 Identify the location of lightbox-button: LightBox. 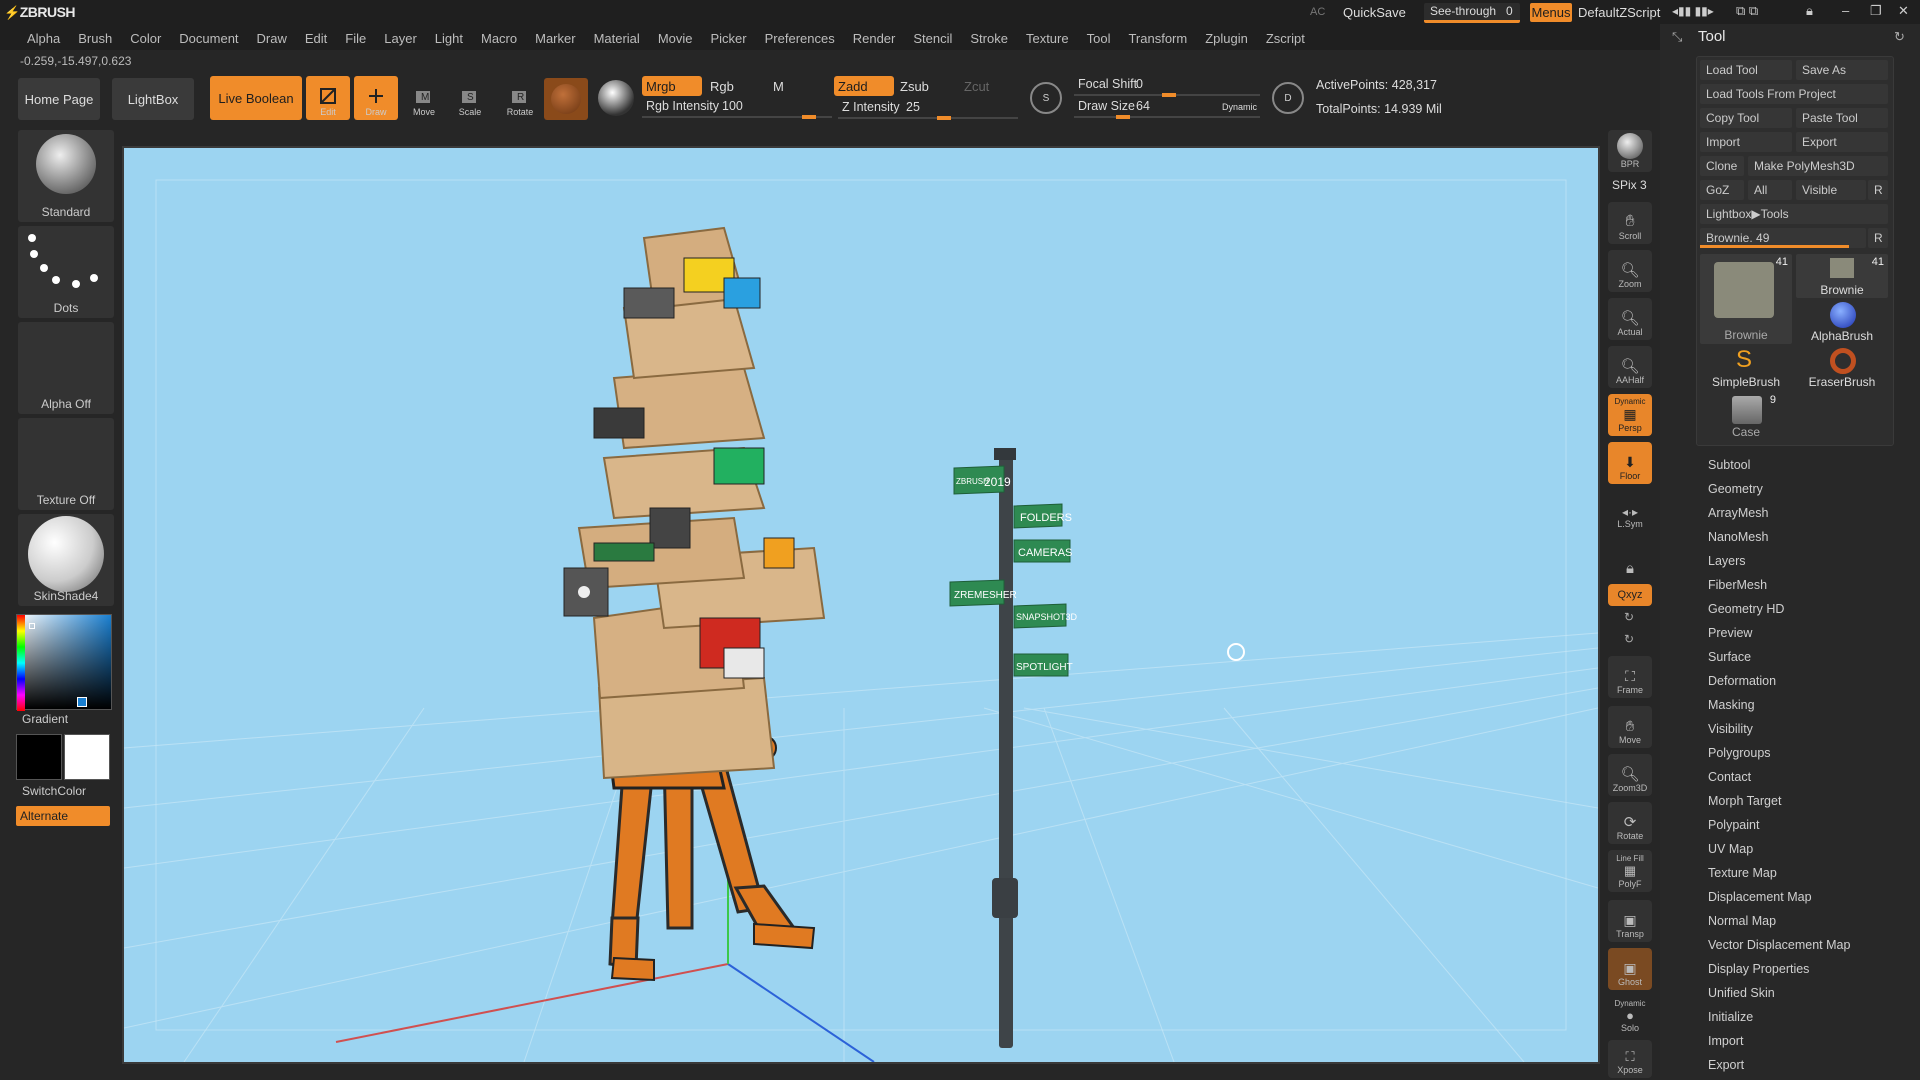
(153, 99).